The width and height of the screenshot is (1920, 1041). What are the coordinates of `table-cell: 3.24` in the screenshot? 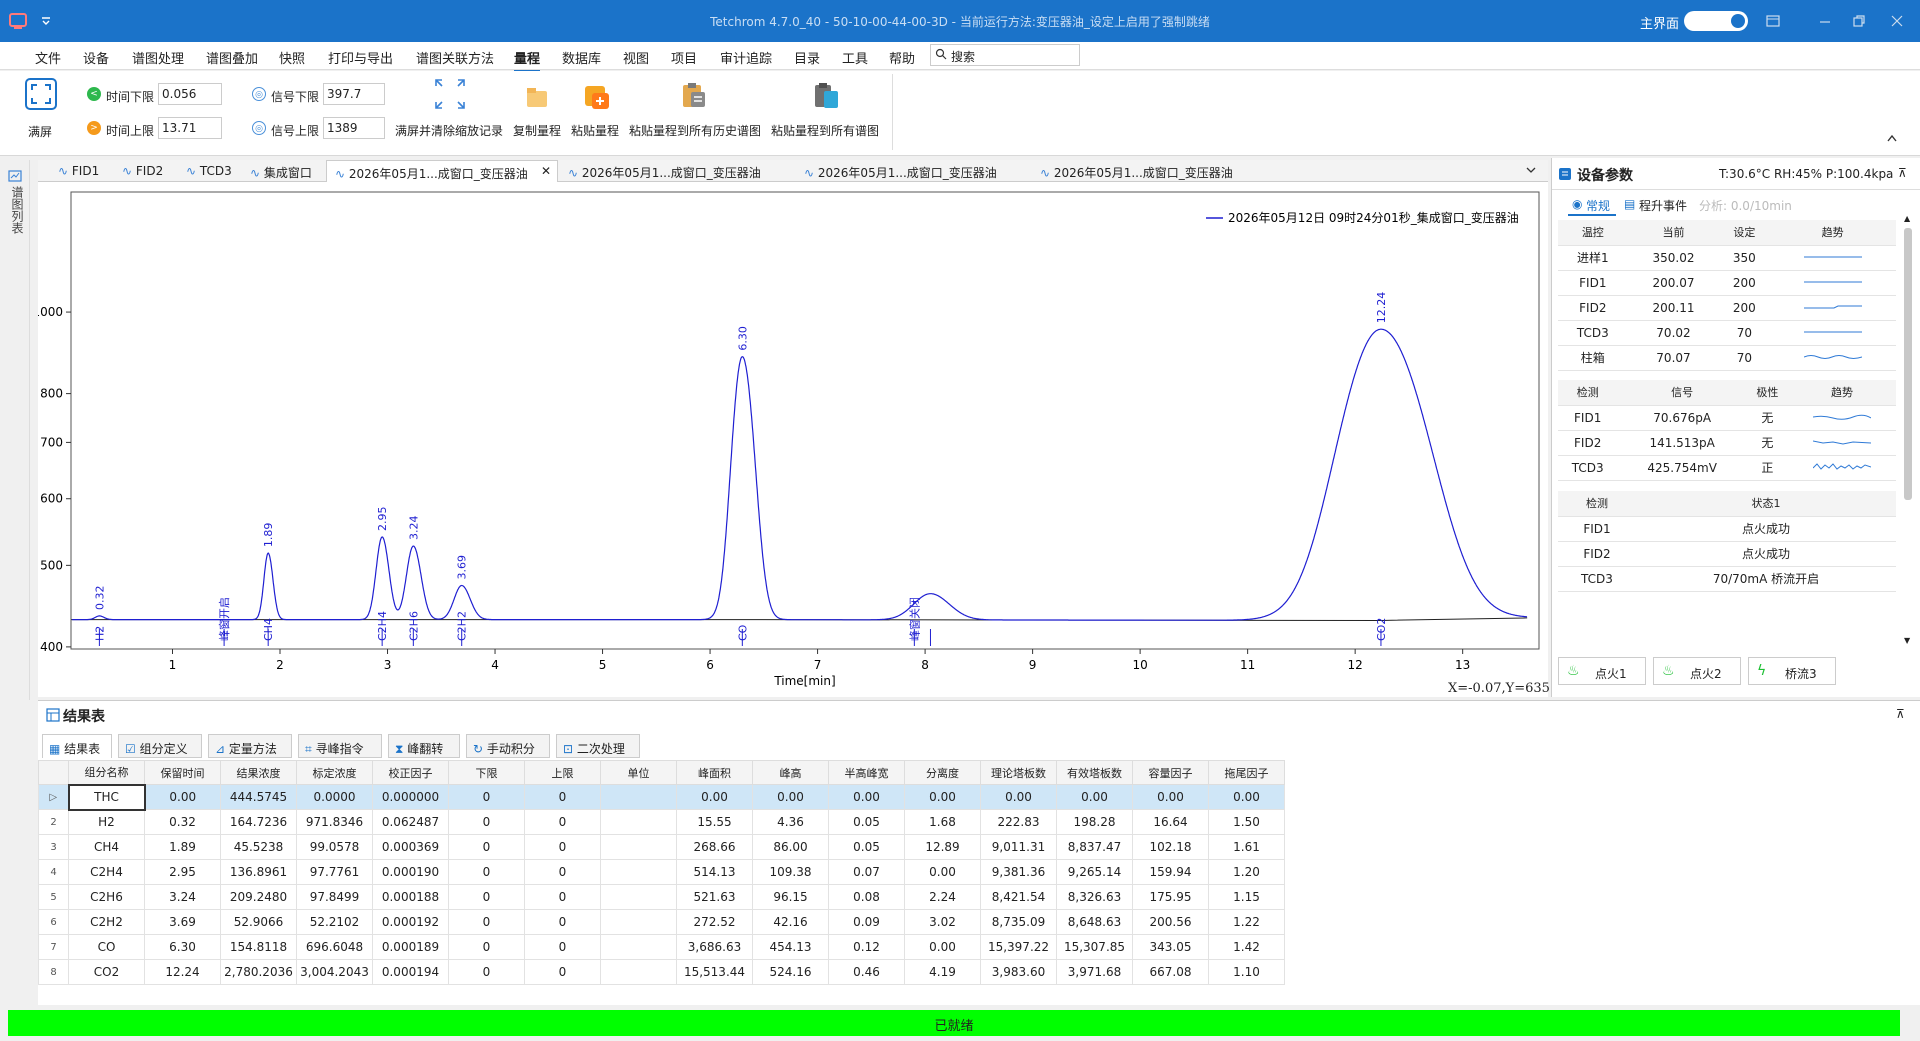 It's located at (182, 897).